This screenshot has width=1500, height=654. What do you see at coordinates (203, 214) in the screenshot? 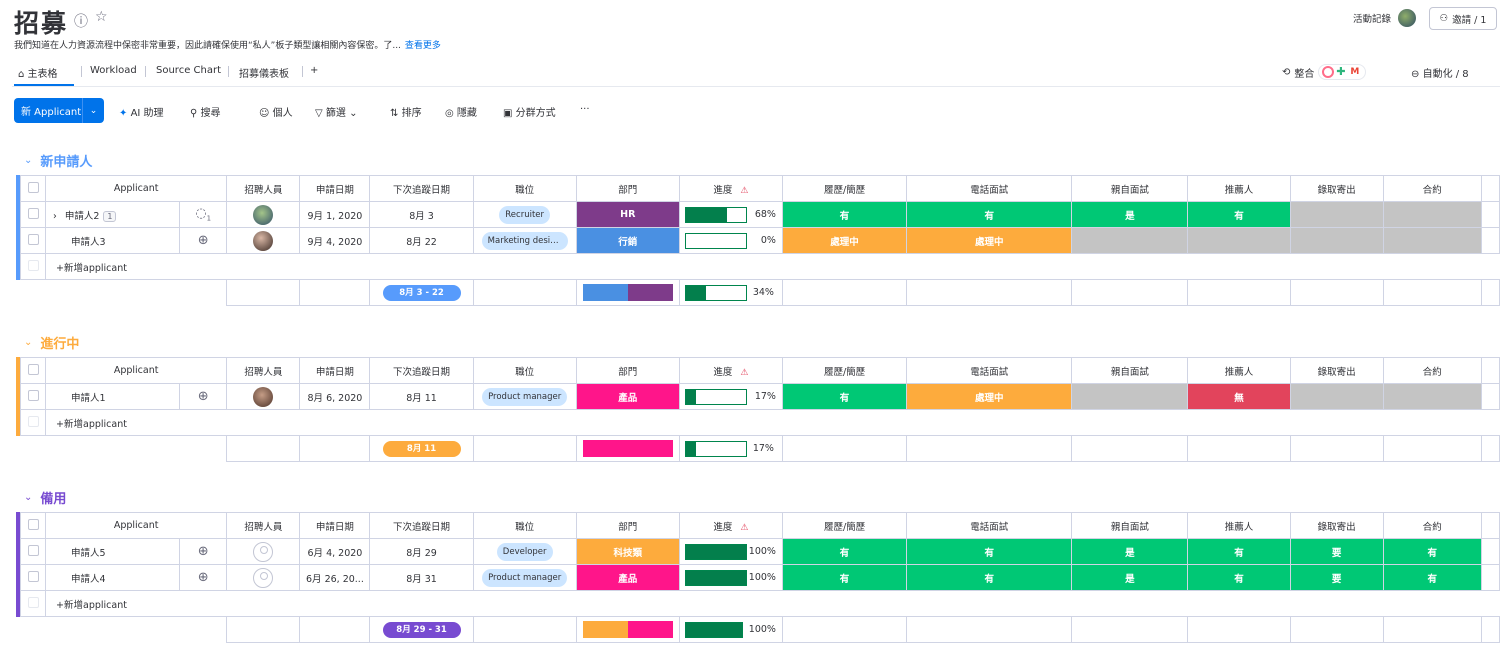
I see `updates-cell: ◌1` at bounding box center [203, 214].